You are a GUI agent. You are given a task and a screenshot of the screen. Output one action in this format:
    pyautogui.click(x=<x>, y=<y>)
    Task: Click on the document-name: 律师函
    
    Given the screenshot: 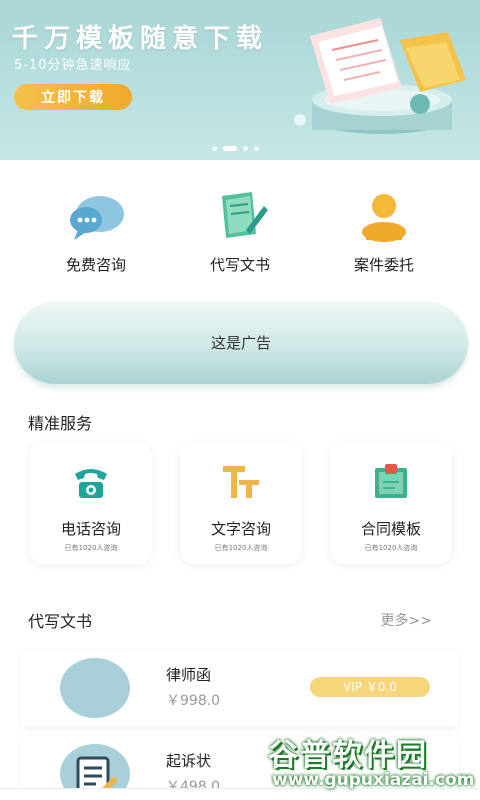 What is the action you would take?
    pyautogui.click(x=189, y=675)
    